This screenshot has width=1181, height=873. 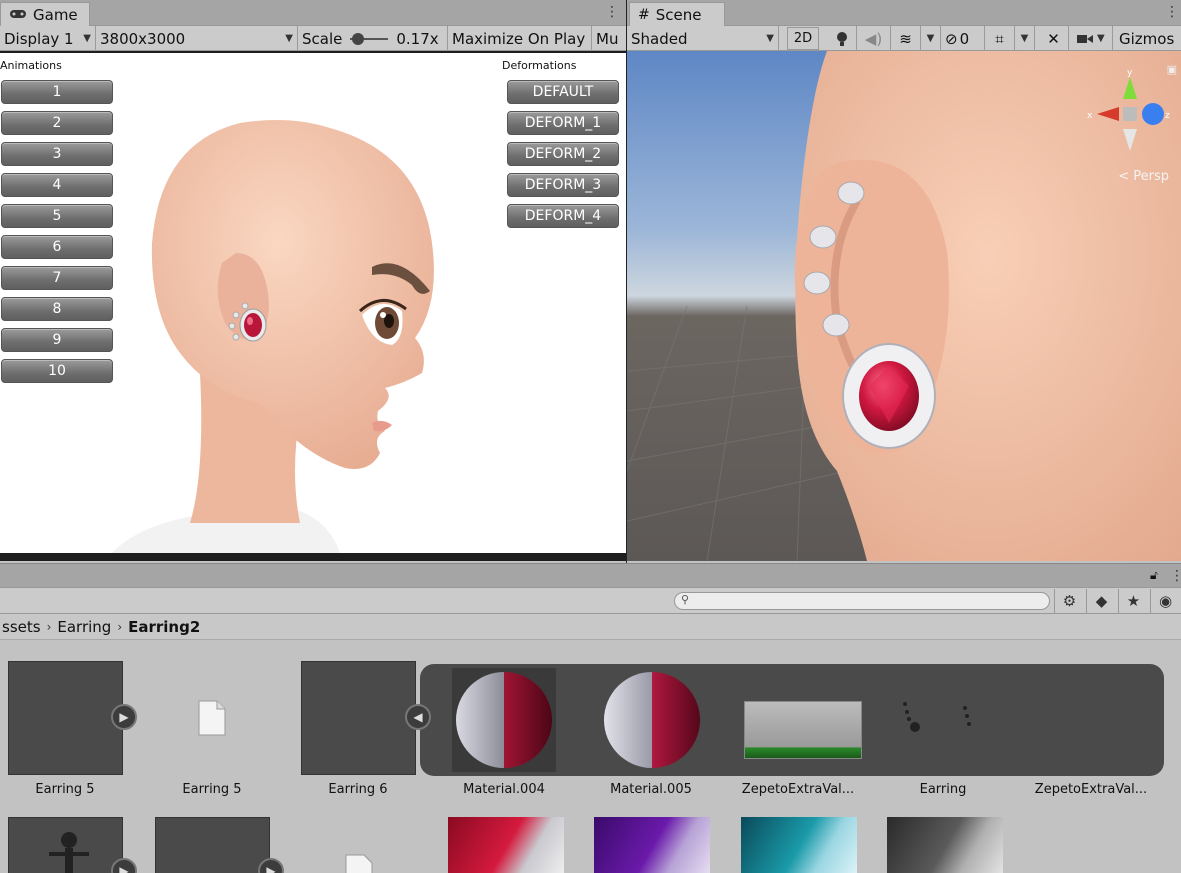 I want to click on deform-1-button: DEFORM_1, so click(x=563, y=123).